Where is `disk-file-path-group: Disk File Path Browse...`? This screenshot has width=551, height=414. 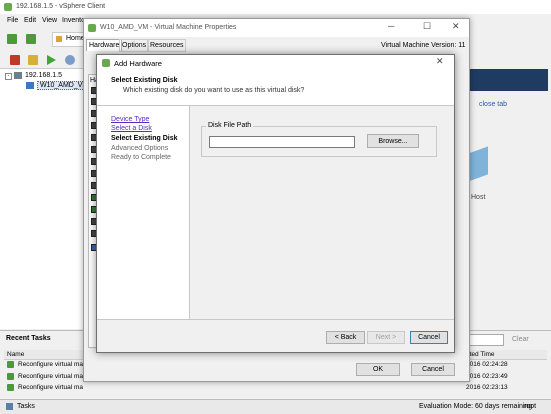 disk-file-path-group: Disk File Path Browse... is located at coordinates (319, 139).